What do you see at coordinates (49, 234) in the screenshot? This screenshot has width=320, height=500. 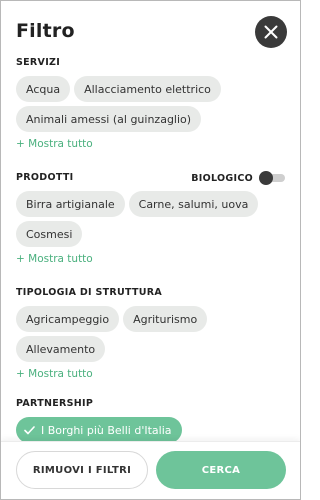 I see `chip-cosmesi: Cosmesi` at bounding box center [49, 234].